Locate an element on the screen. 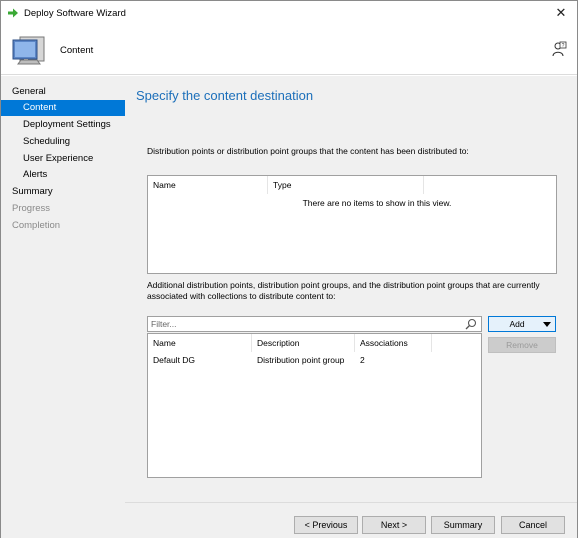 This screenshot has height=538, width=578. column-header-type: Type is located at coordinates (346, 185).